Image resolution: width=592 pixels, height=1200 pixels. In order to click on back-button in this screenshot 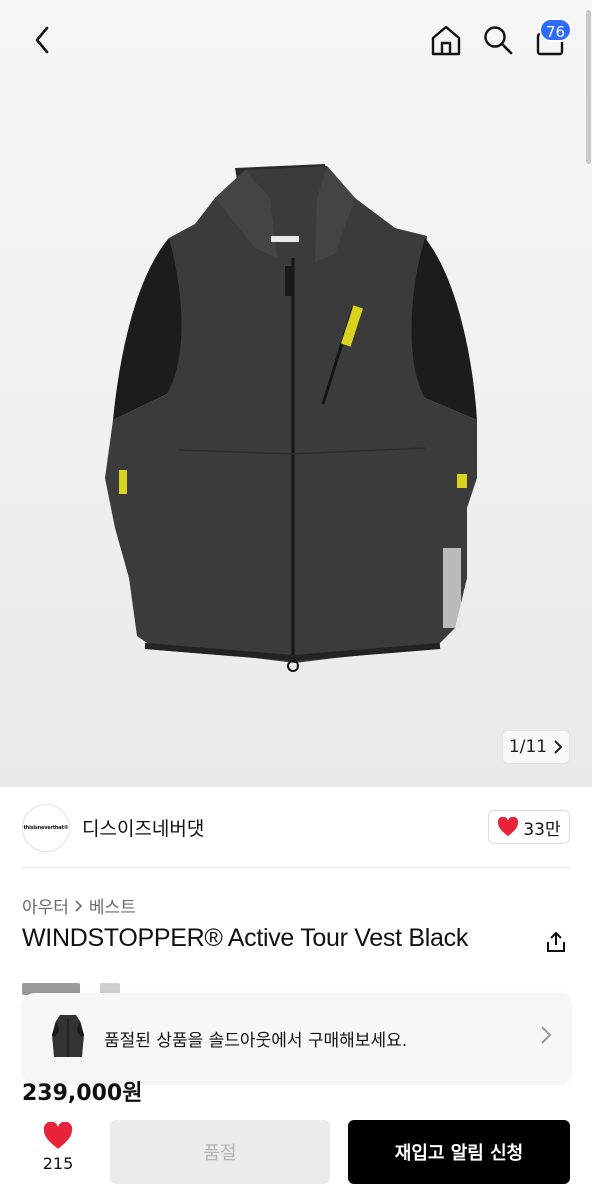, I will do `click(42, 40)`.